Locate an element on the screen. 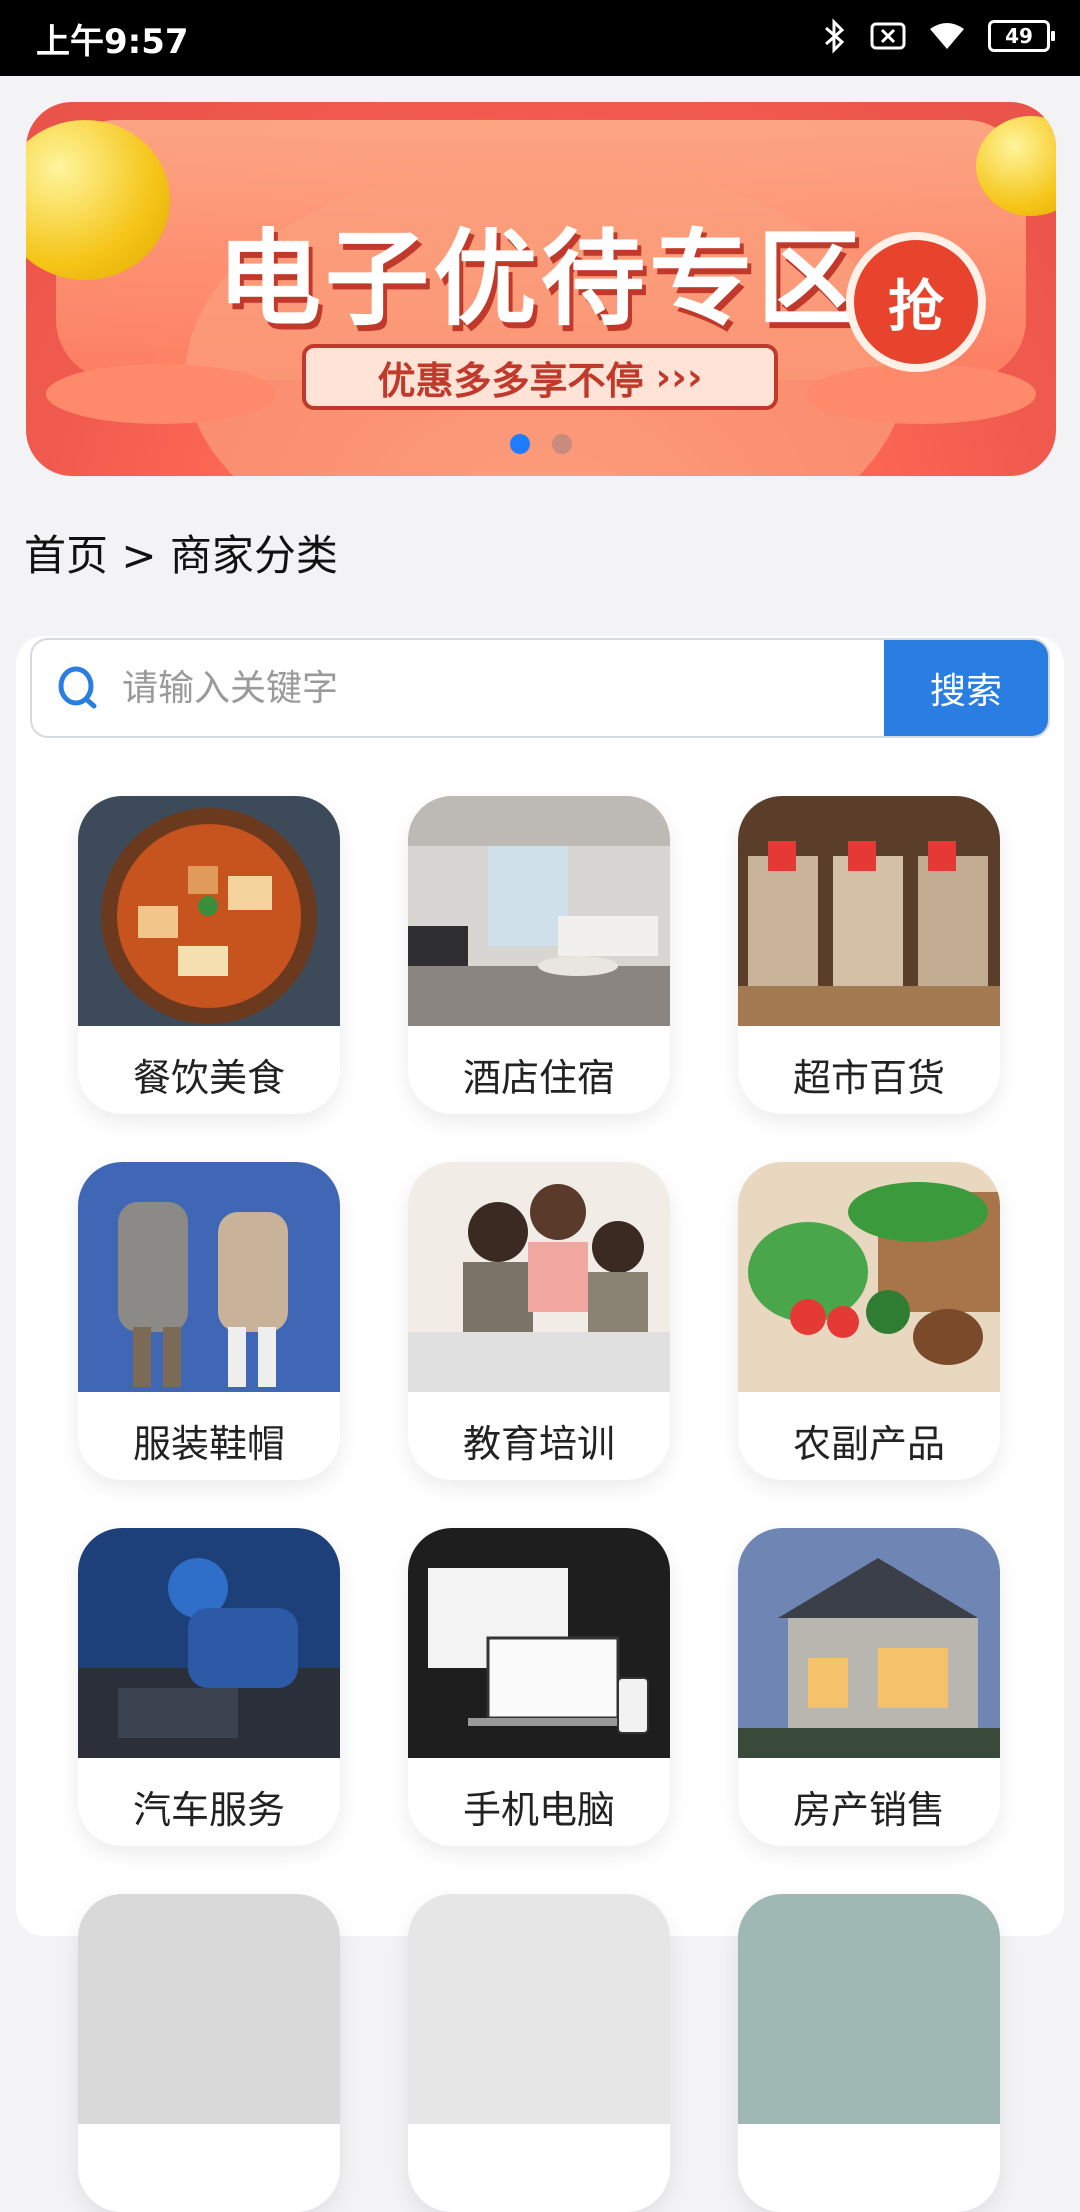  category-tile-clothing: 服装鞋帽 is located at coordinates (209, 1321).